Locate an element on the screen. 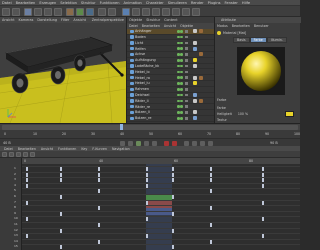  object-row: Bolzen_li is located at coordinates (171, 113).